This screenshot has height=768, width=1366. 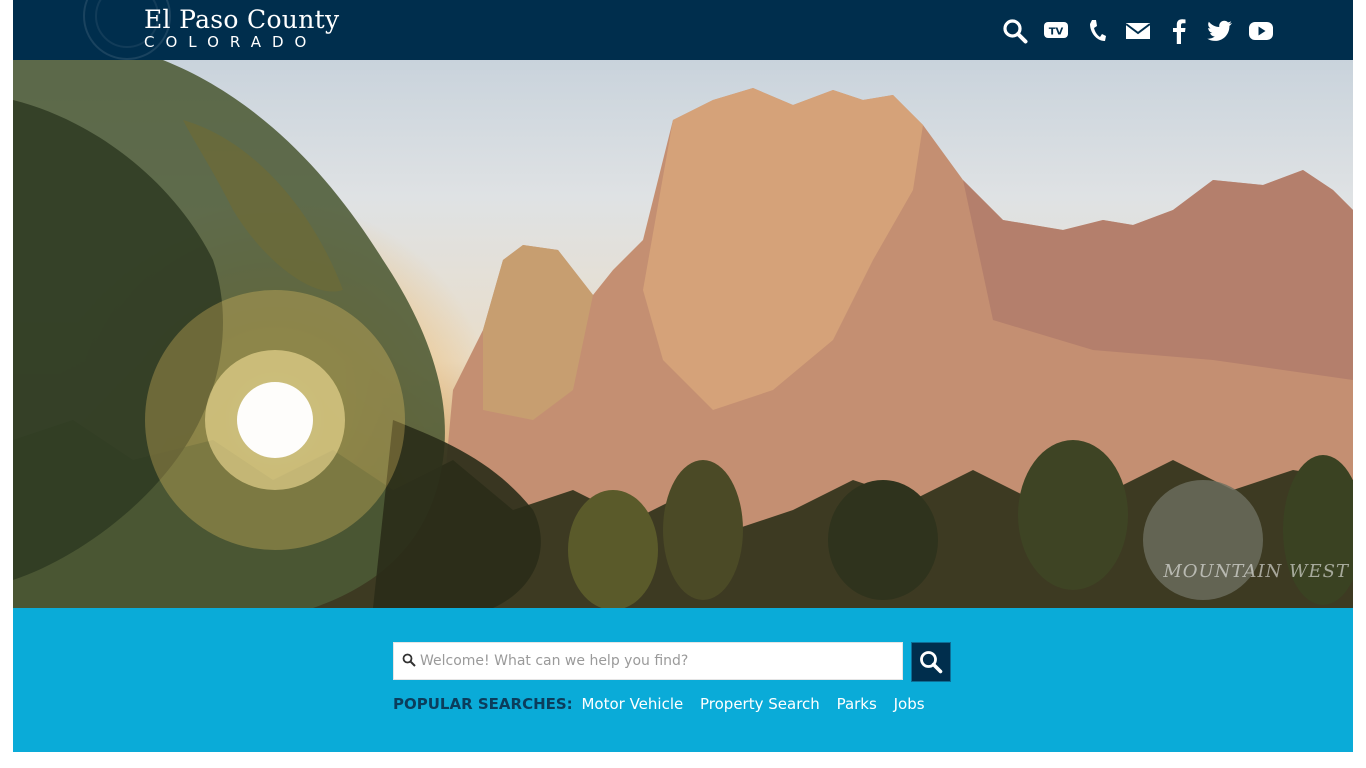 I want to click on site-title: El Paso County, so click(x=241, y=20).